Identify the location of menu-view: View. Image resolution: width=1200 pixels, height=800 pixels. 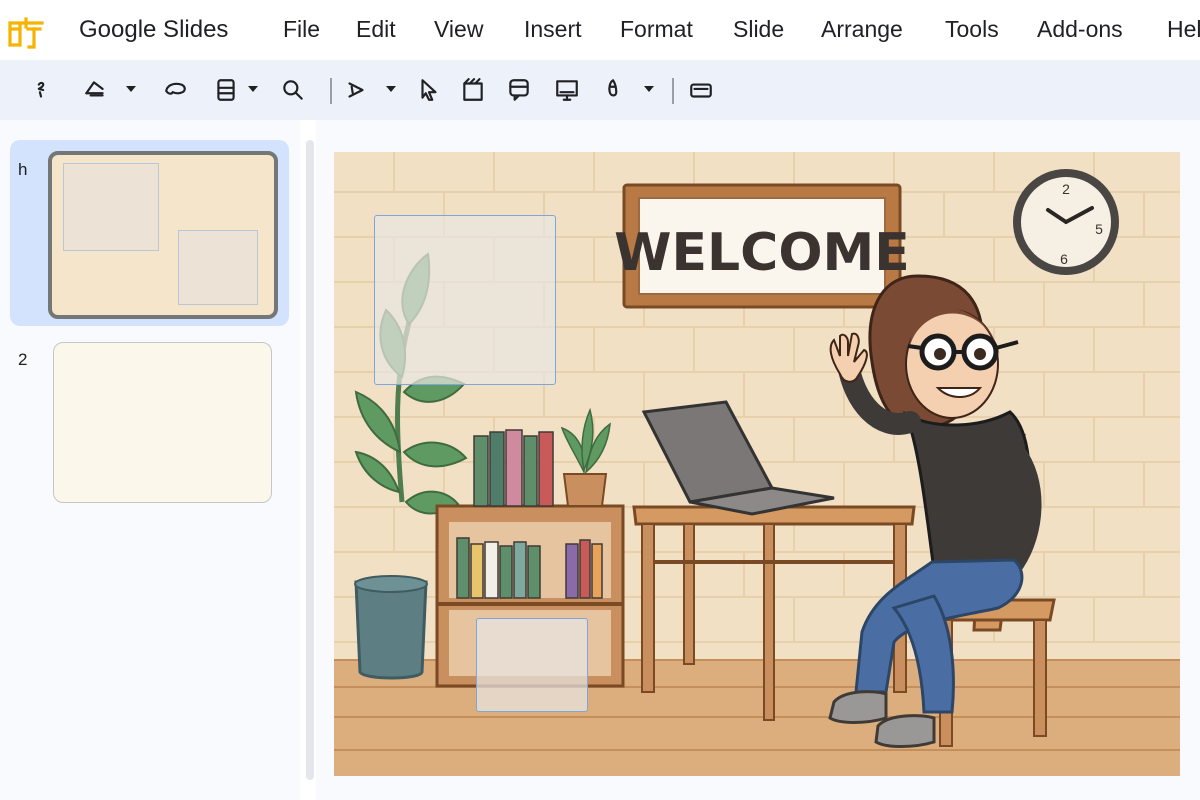
(458, 29).